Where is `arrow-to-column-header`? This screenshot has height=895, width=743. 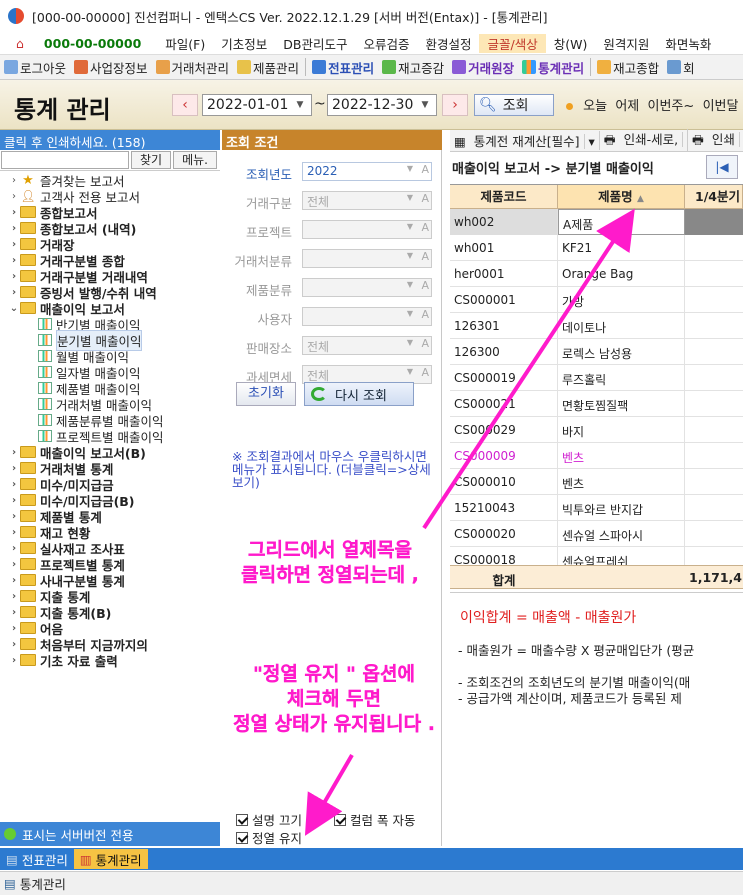 arrow-to-column-header is located at coordinates (528, 369).